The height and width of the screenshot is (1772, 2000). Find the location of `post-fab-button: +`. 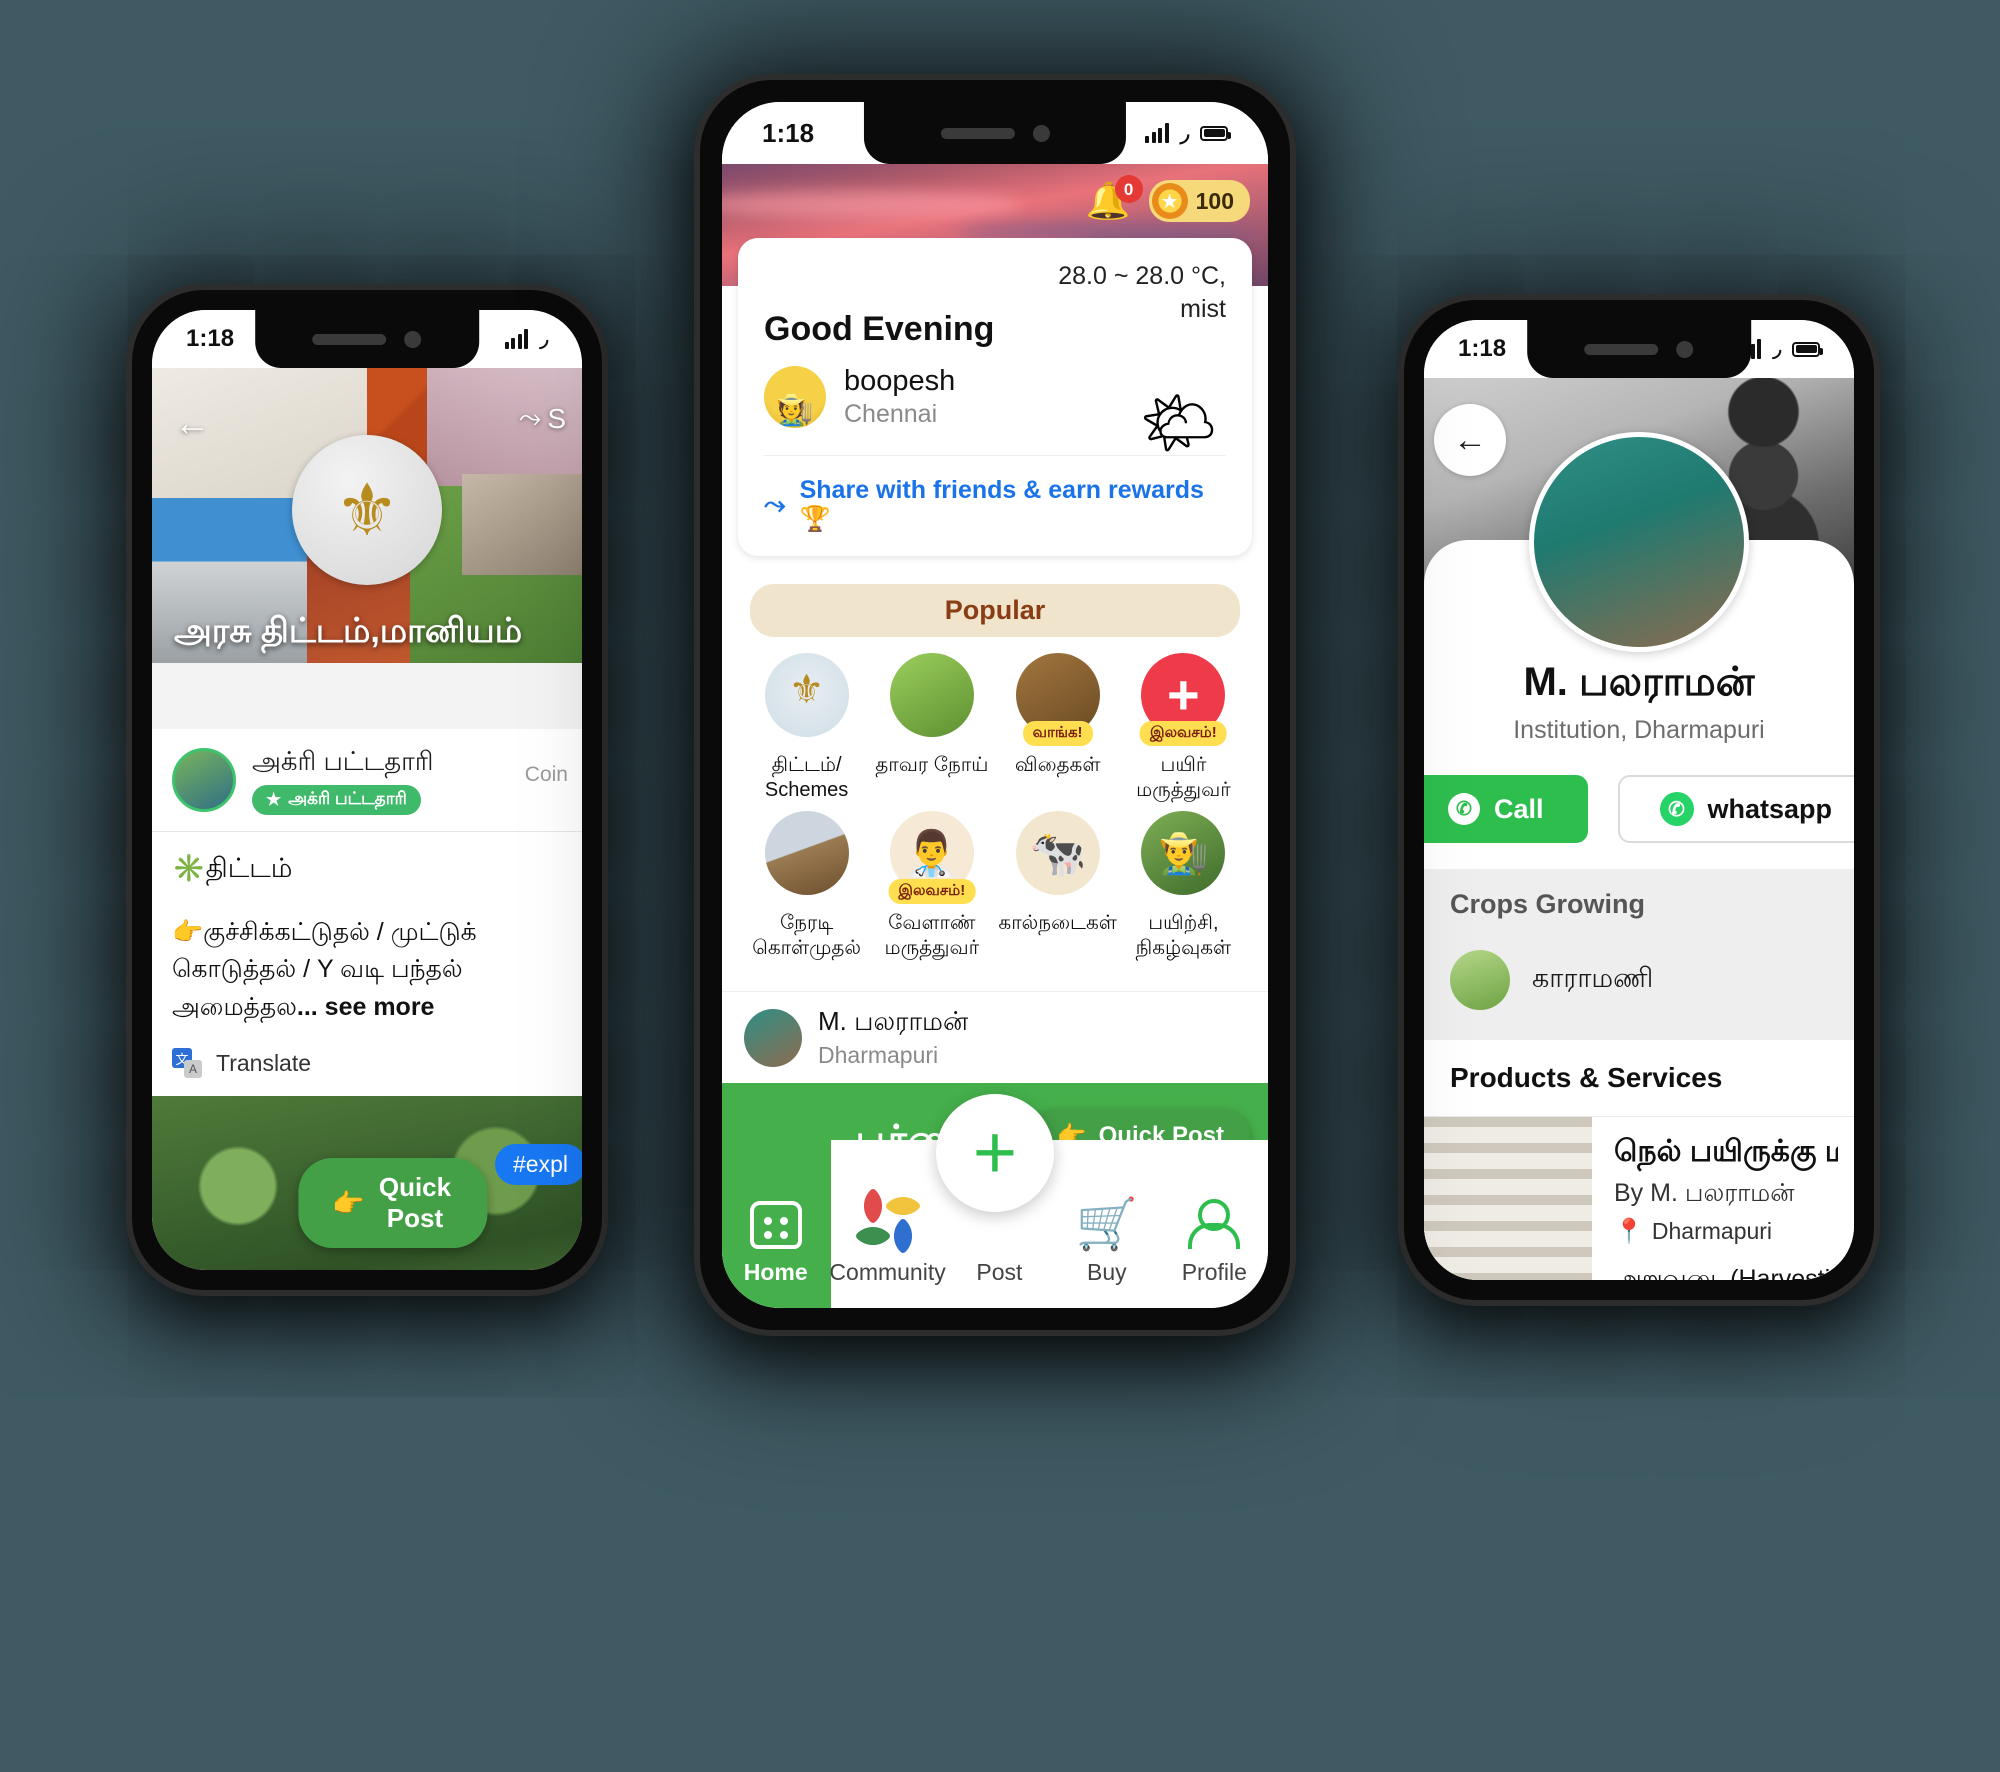

post-fab-button: + is located at coordinates (995, 1153).